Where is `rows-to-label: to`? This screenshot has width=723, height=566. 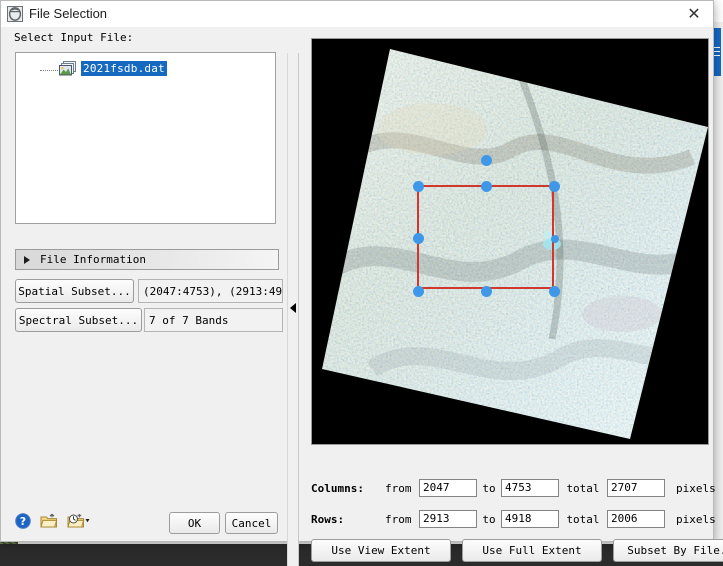 rows-to-label: to is located at coordinates (489, 519).